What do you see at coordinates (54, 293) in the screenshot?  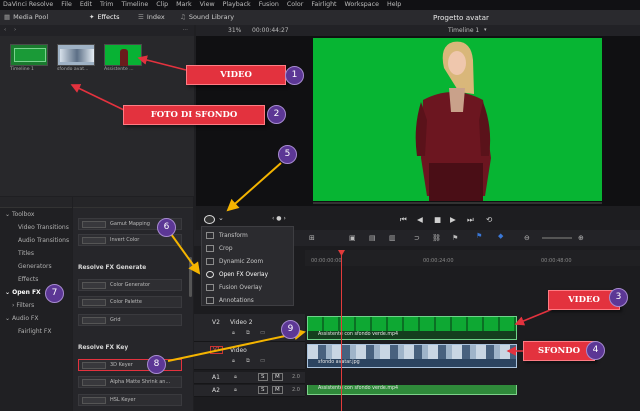 I see `step-badge: 7` at bounding box center [54, 293].